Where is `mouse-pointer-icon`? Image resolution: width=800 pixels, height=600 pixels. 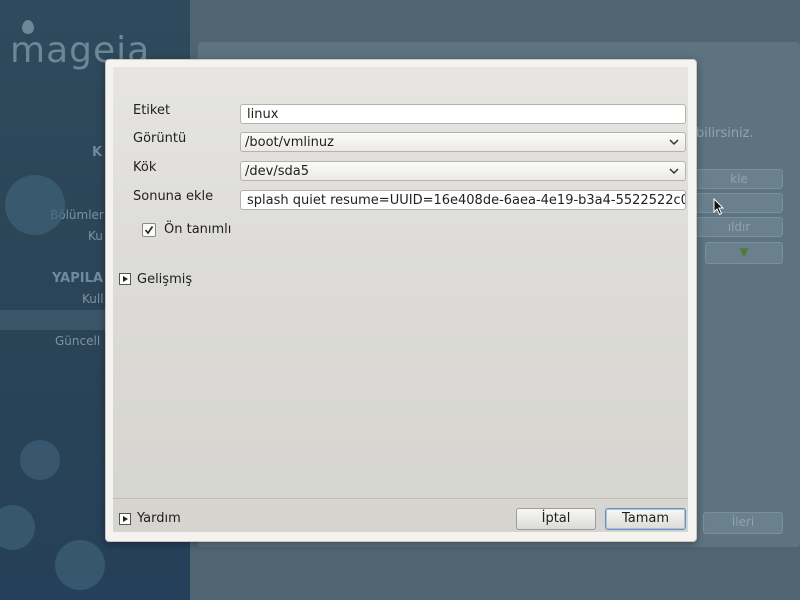 mouse-pointer-icon is located at coordinates (719, 207).